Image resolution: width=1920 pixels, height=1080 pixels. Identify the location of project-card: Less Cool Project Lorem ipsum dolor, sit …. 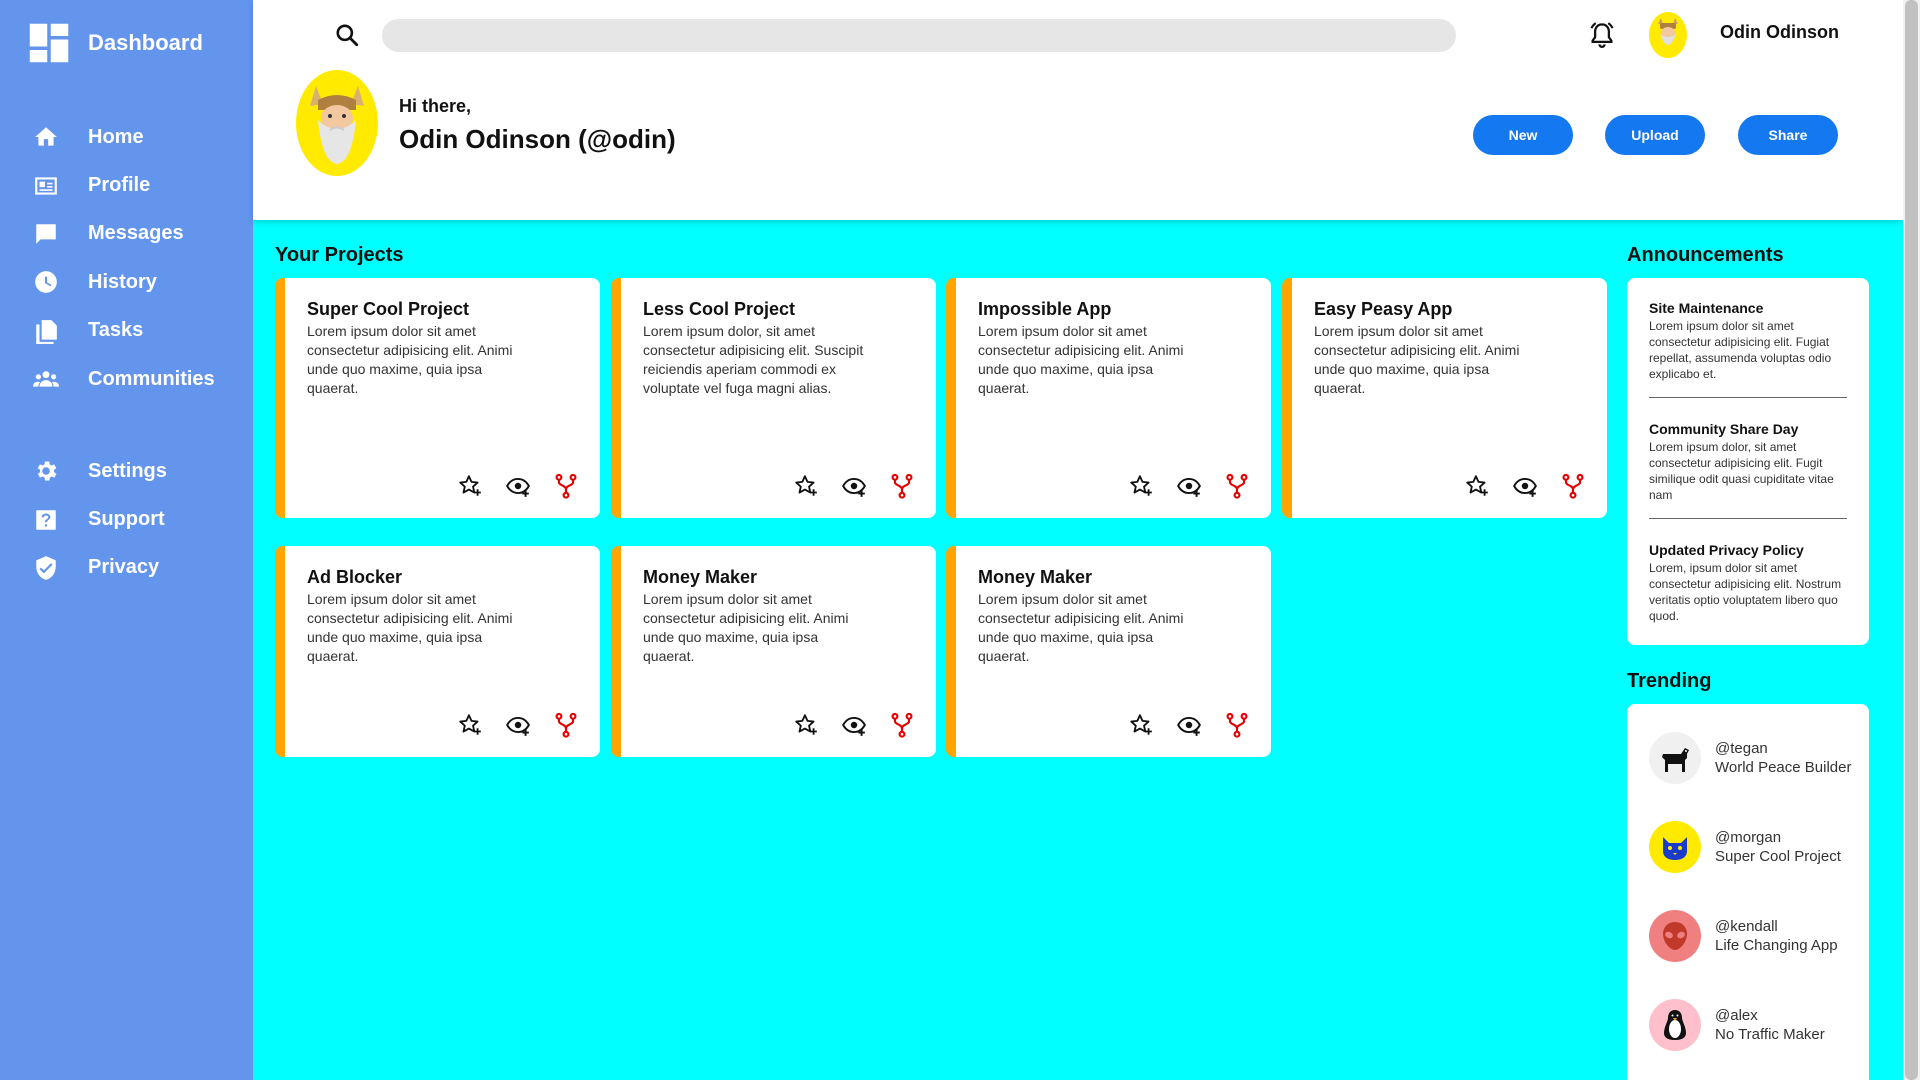
(773, 398).